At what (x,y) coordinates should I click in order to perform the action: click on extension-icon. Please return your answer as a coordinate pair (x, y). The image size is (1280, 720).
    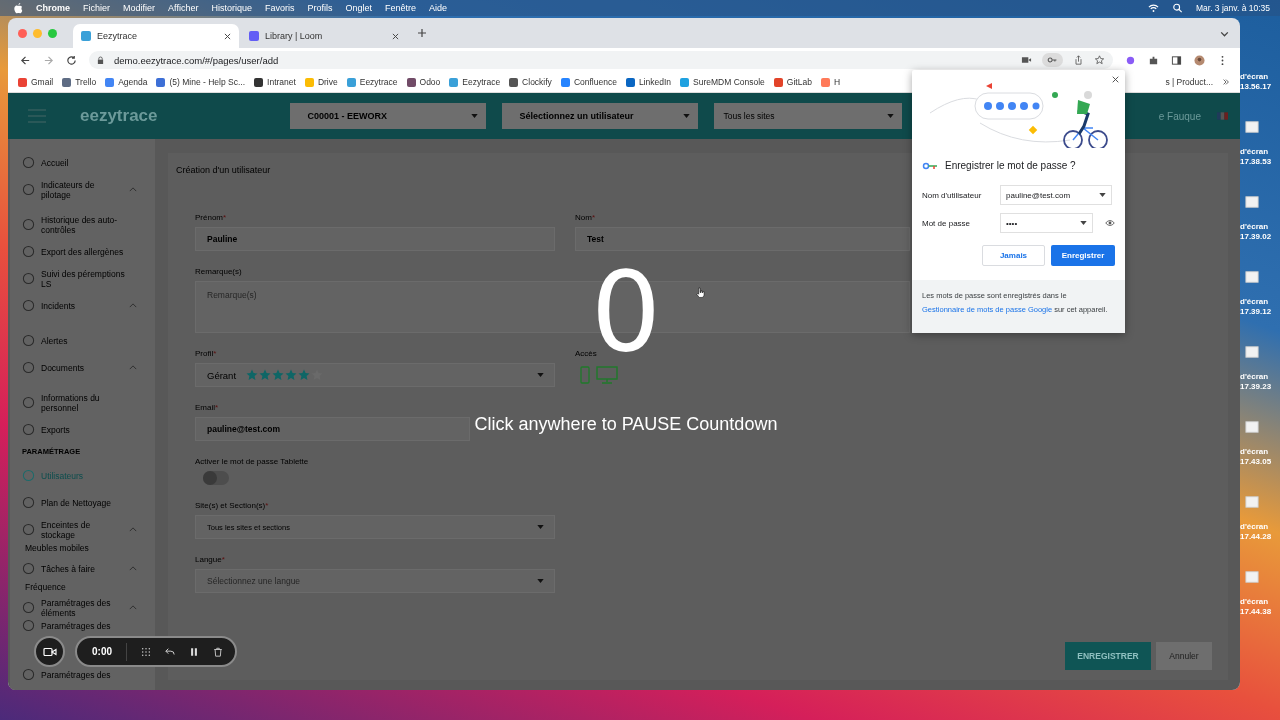
    Looking at the image, I should click on (1130, 60).